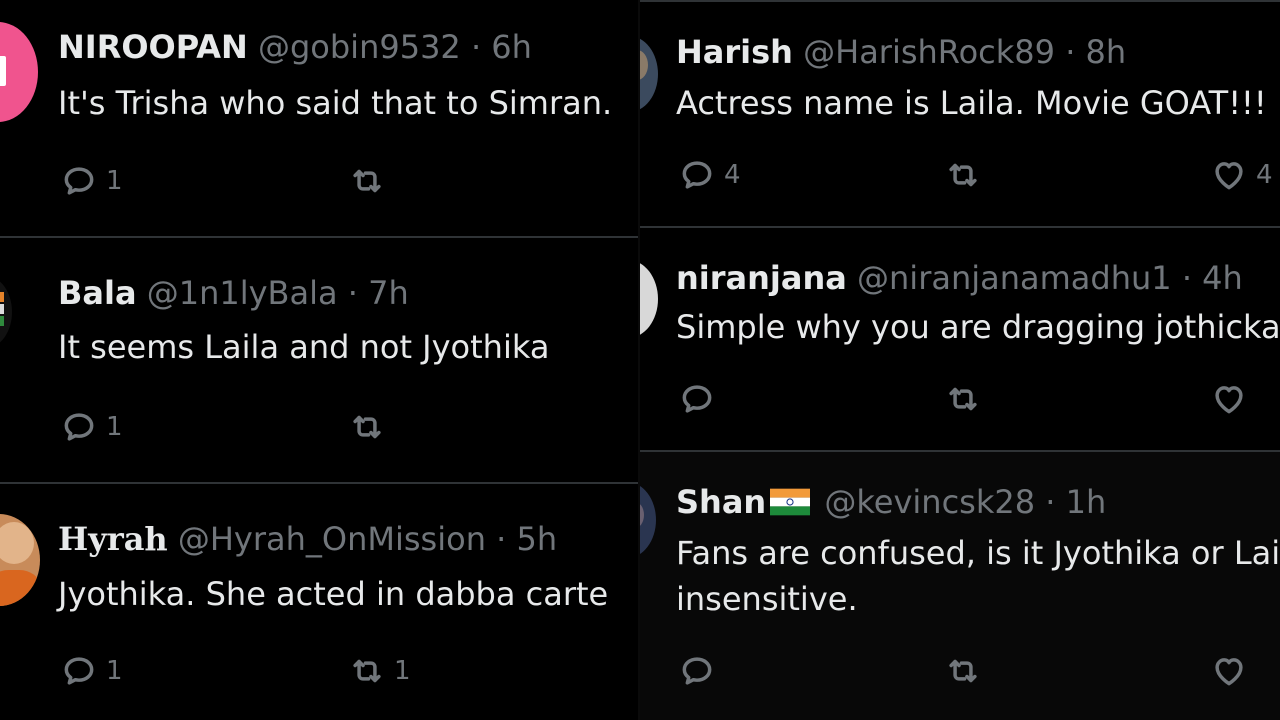 This screenshot has height=720, width=1280. What do you see at coordinates (536, 539) in the screenshot?
I see `timestamp: 5h` at bounding box center [536, 539].